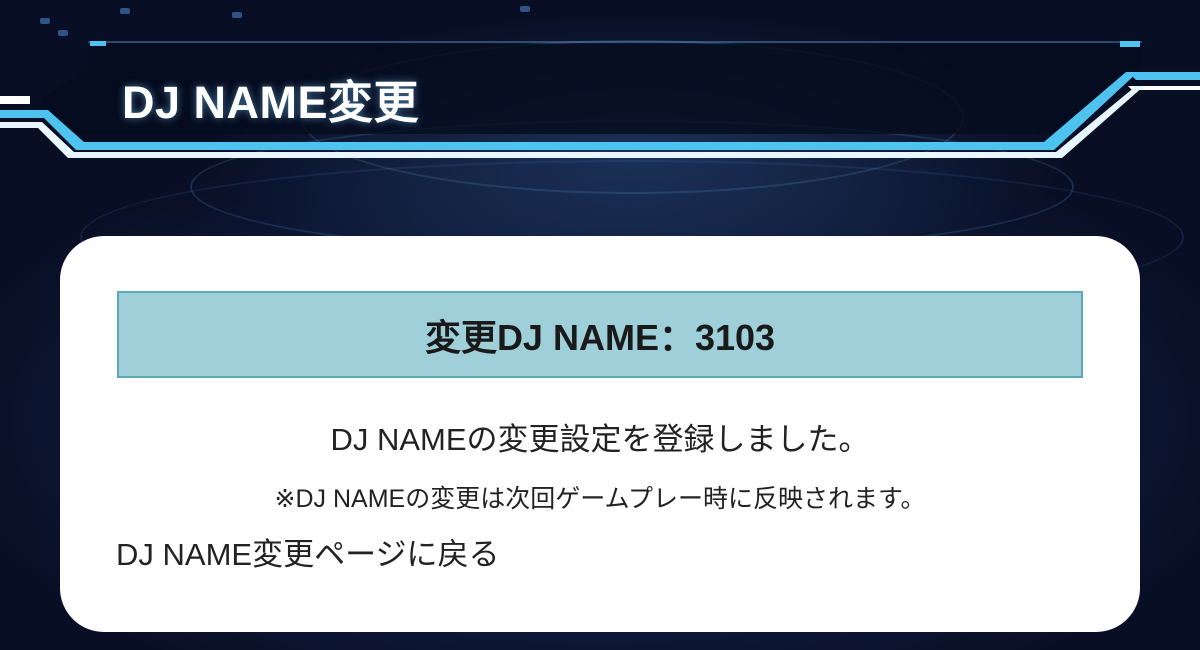 Image resolution: width=1200 pixels, height=650 pixels. I want to click on new-name-box: 変更DJ NAME：3103, so click(600, 334).